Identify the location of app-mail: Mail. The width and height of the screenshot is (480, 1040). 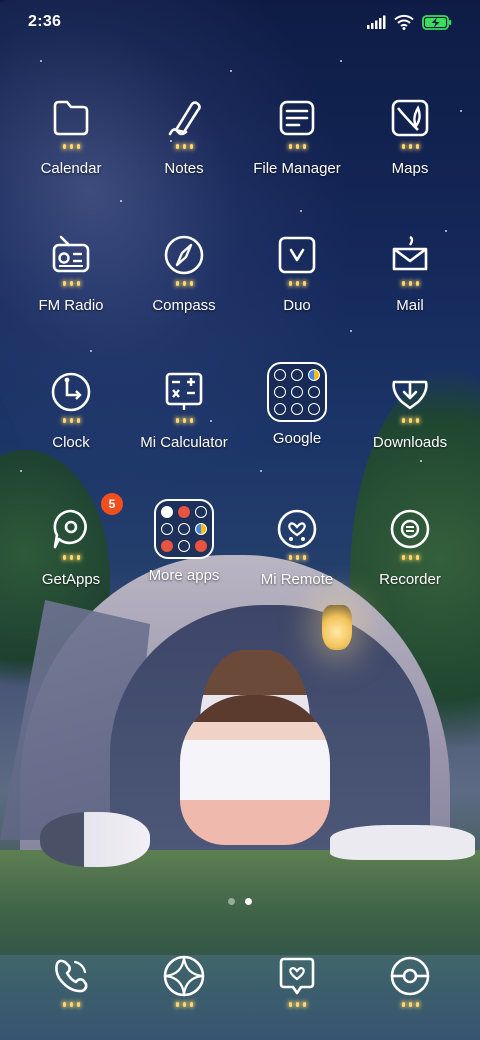
(410, 287).